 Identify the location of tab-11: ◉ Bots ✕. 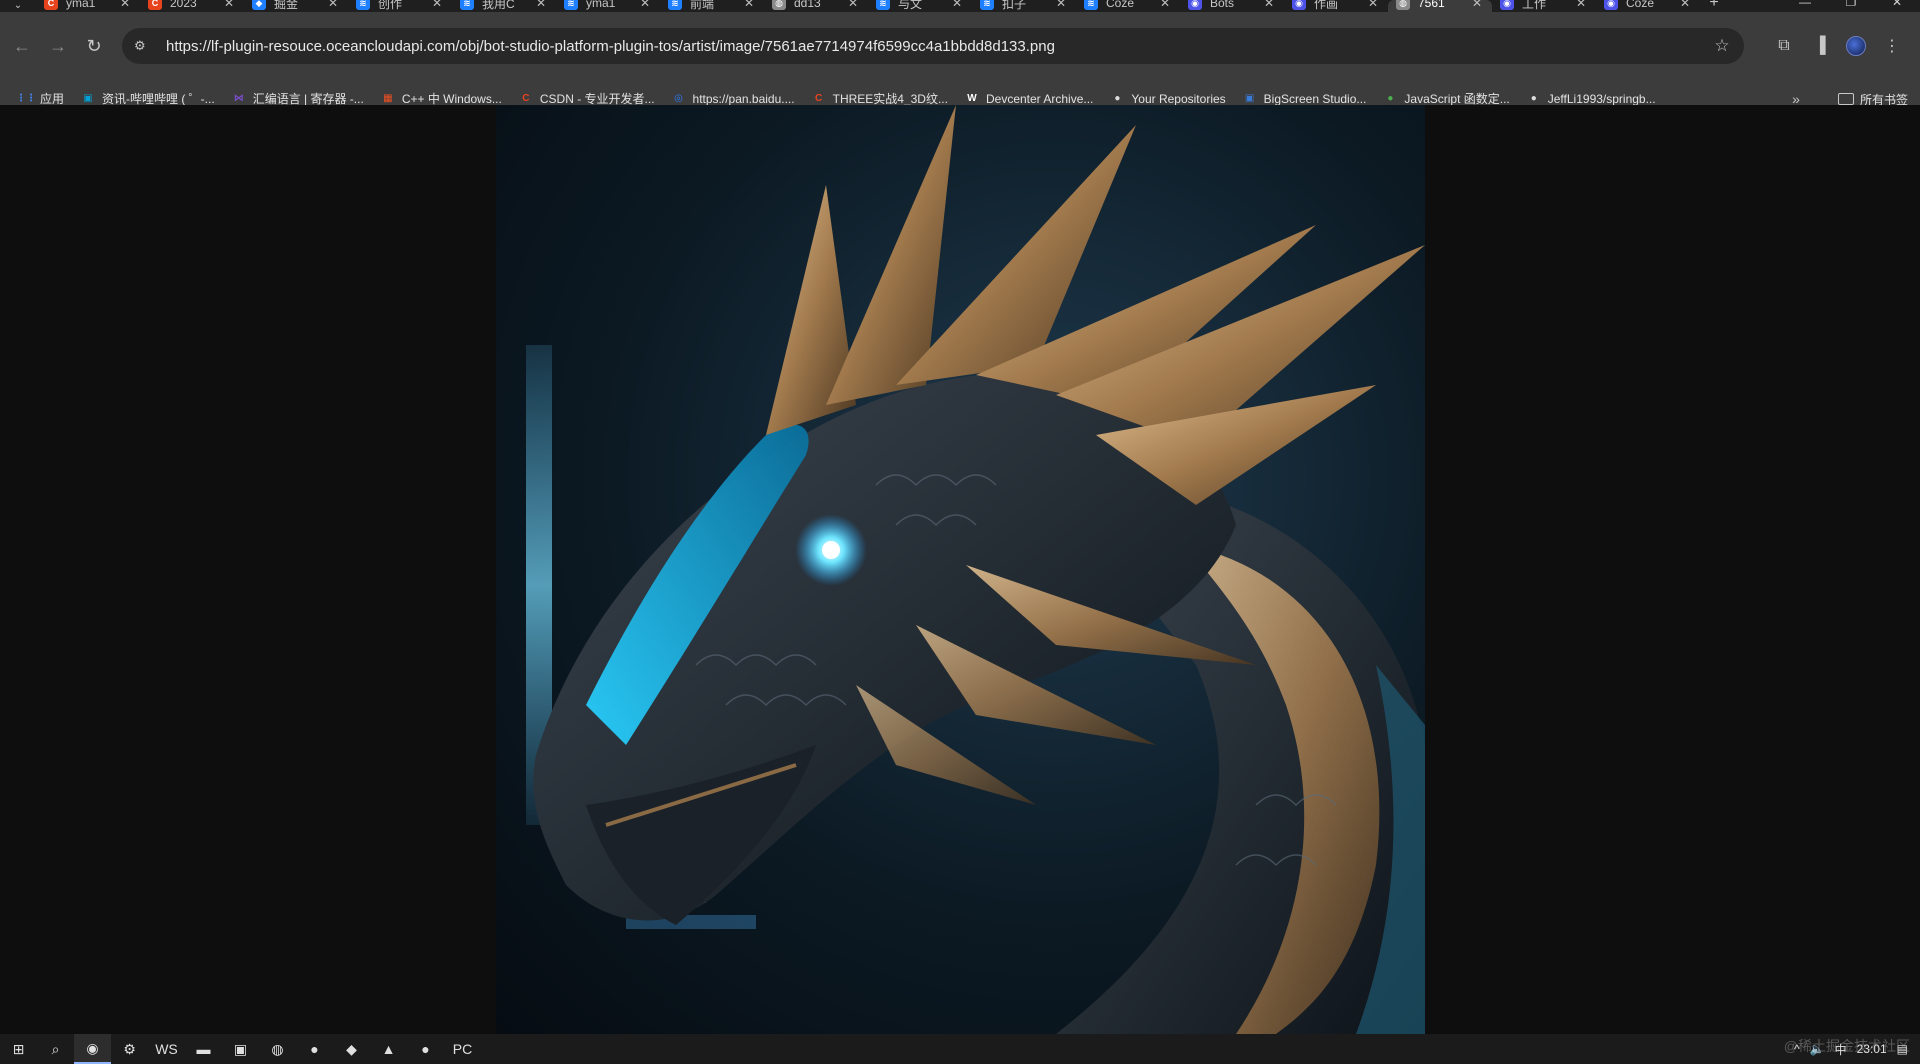
(1232, 6).